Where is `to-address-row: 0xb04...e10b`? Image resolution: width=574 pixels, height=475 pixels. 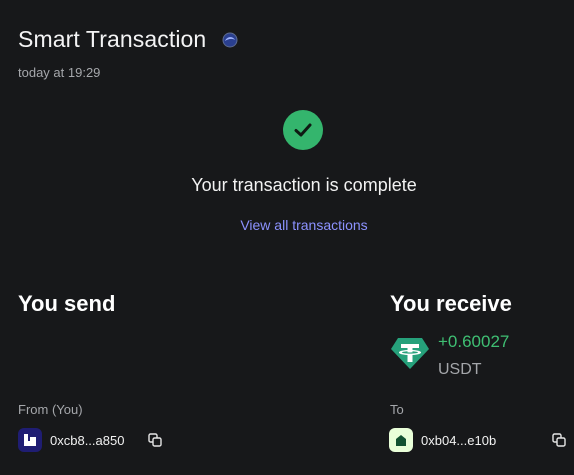 to-address-row: 0xb04...e10b is located at coordinates (442, 440).